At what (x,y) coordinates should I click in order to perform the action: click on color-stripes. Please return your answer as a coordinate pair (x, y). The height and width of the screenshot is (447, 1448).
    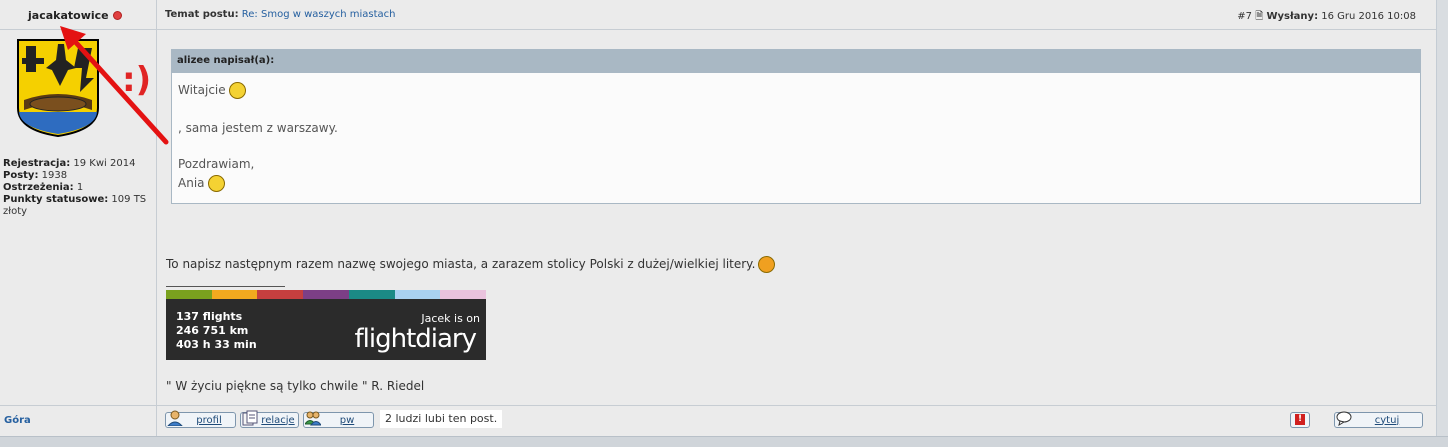
    Looking at the image, I should click on (326, 294).